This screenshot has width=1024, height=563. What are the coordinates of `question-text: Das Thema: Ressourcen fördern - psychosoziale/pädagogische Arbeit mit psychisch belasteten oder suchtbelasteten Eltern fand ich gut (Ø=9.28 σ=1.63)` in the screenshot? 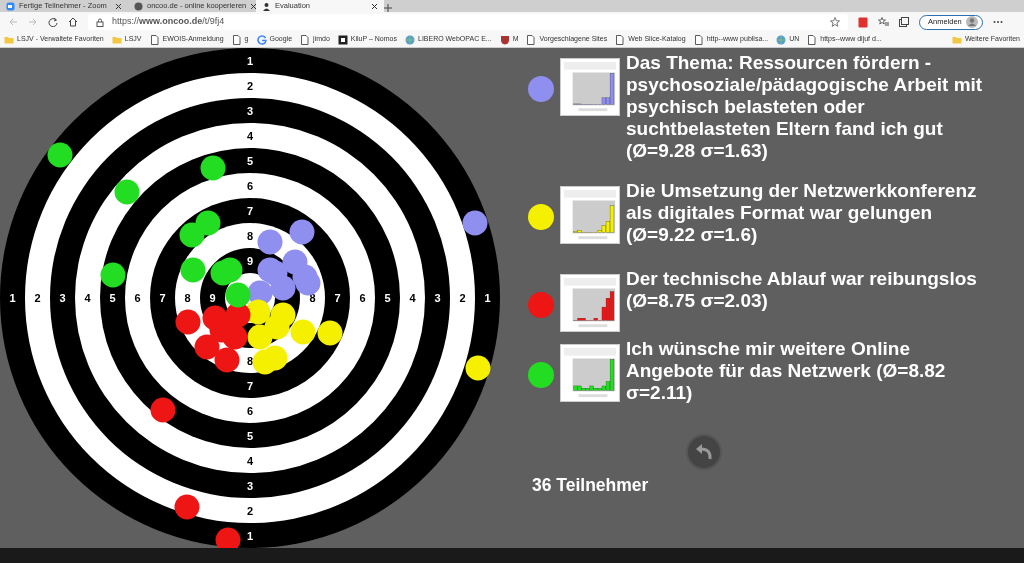 It's located at (805, 107).